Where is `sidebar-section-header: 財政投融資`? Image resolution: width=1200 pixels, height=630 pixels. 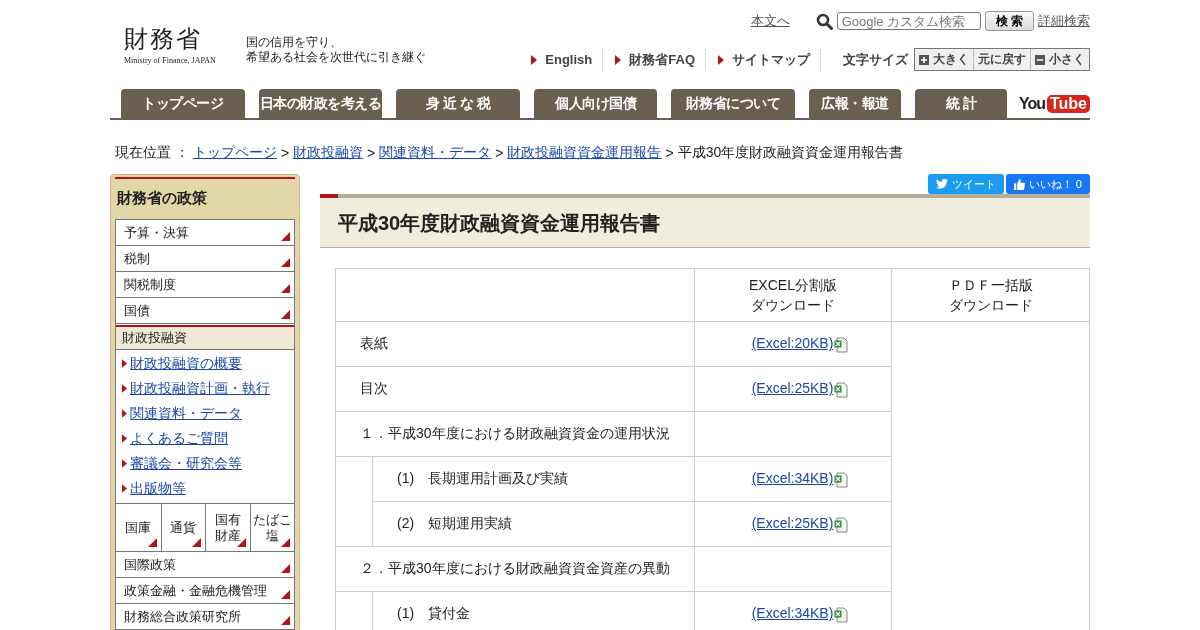
sidebar-section-header: 財政投融資 is located at coordinates (205, 337).